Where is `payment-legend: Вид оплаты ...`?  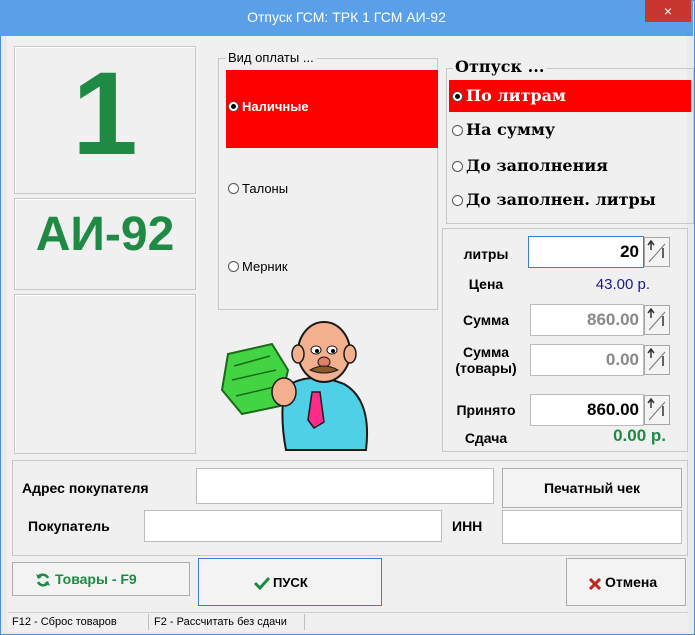
payment-legend: Вид оплаты ... is located at coordinates (271, 57).